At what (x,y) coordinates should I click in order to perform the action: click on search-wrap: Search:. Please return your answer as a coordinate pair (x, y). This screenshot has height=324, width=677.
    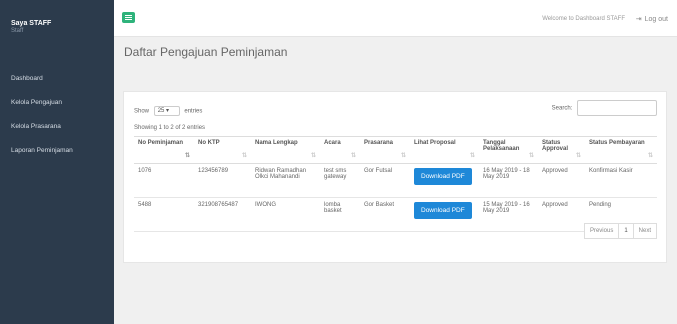
    Looking at the image, I should click on (604, 108).